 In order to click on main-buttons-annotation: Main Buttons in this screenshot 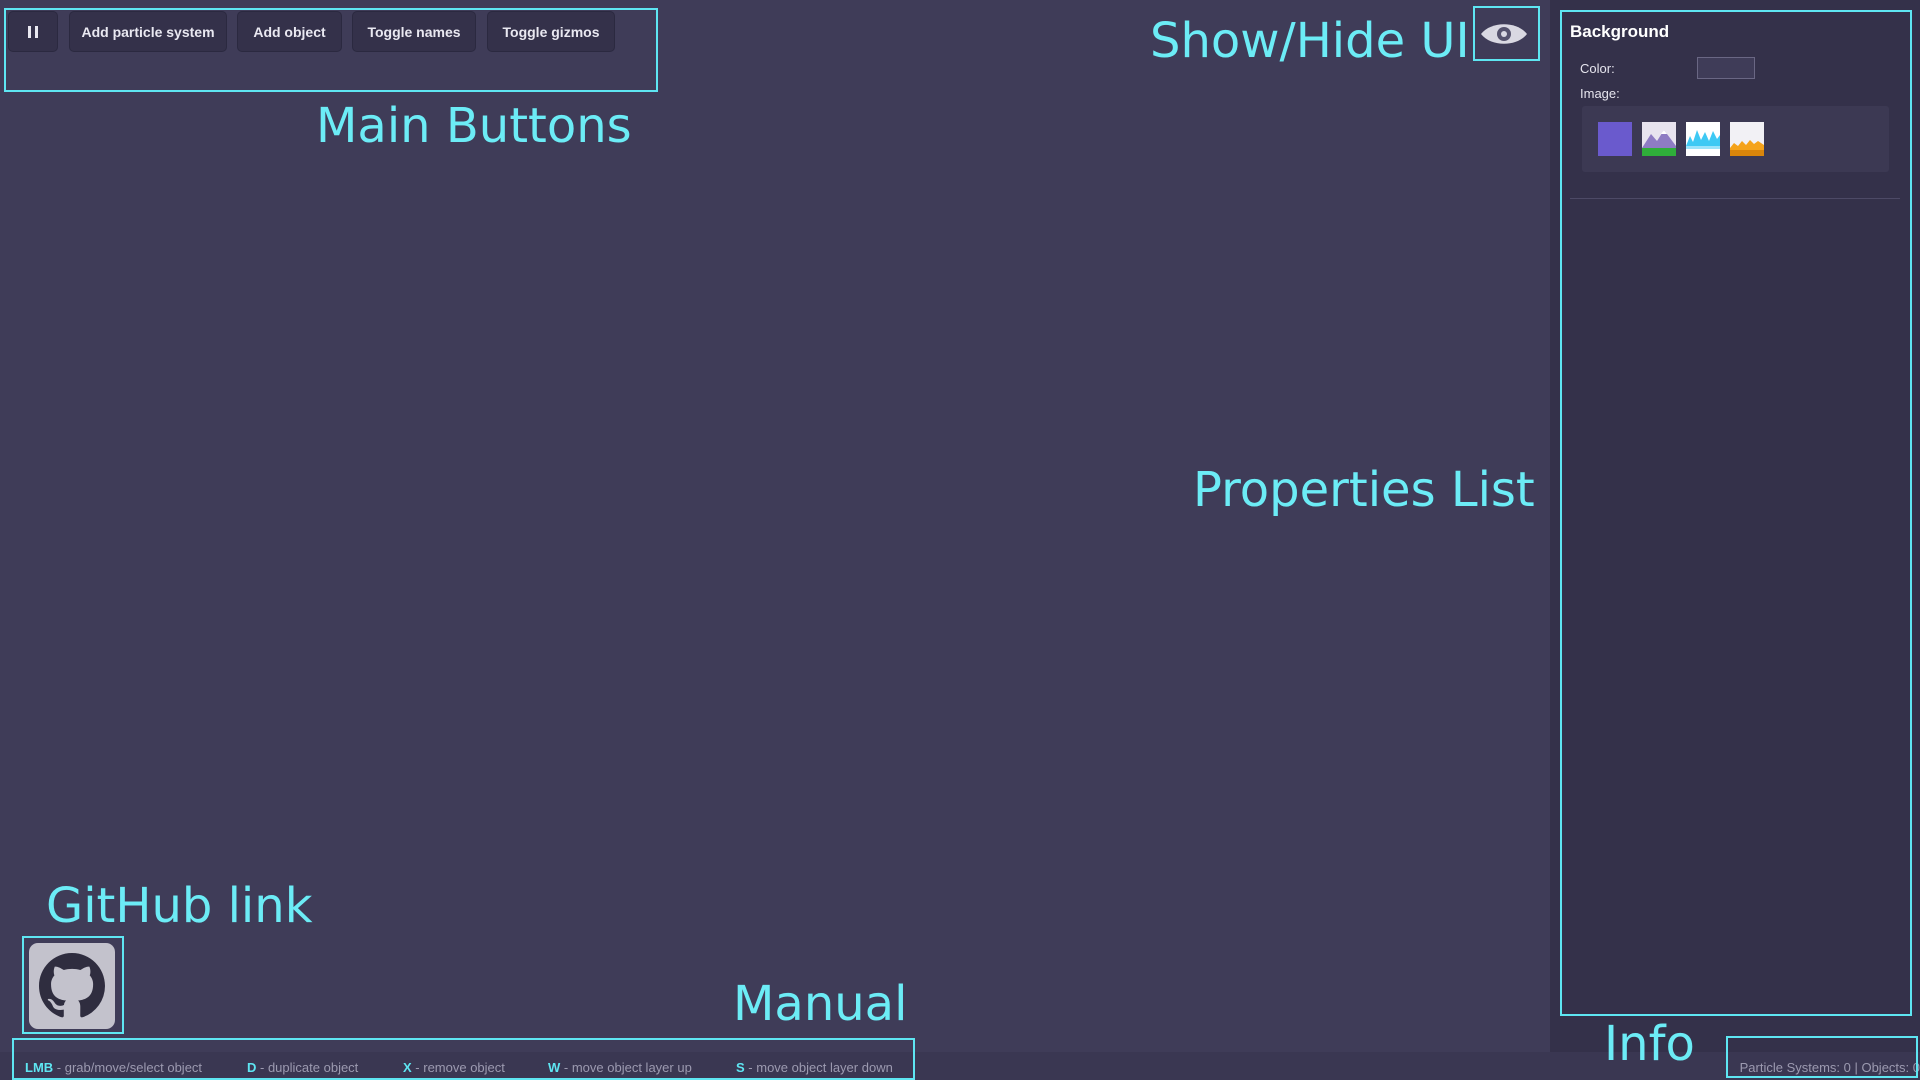, I will do `click(474, 126)`.